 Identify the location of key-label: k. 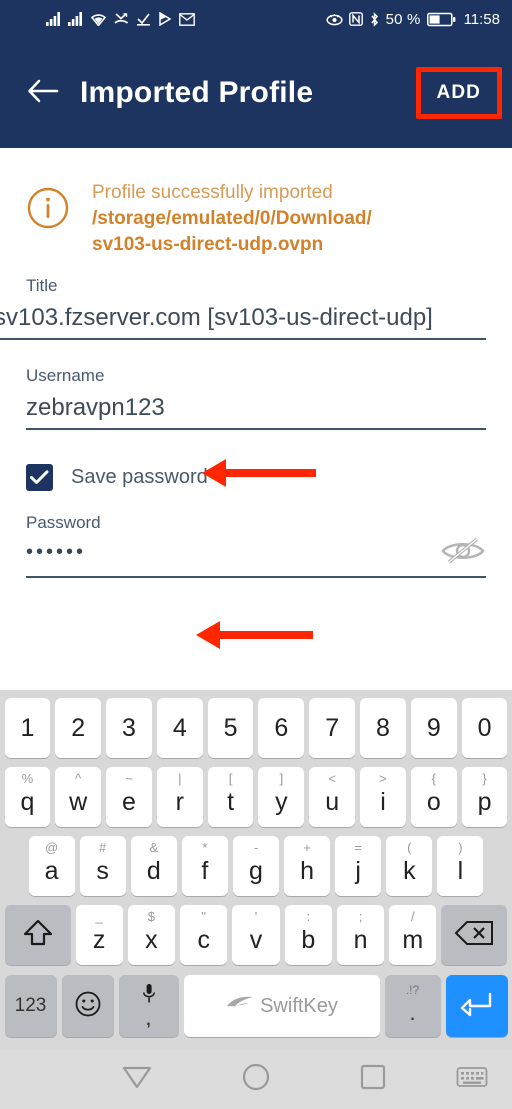
(409, 870).